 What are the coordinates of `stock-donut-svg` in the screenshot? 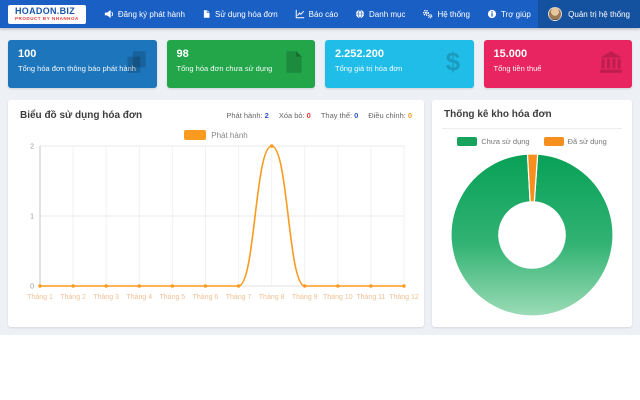 It's located at (532, 235).